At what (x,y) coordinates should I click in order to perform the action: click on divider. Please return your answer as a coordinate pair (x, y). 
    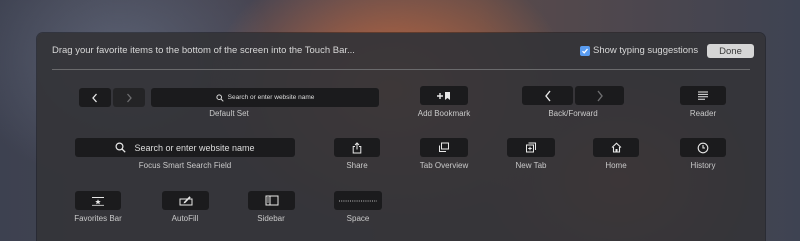
    Looking at the image, I should click on (401, 69).